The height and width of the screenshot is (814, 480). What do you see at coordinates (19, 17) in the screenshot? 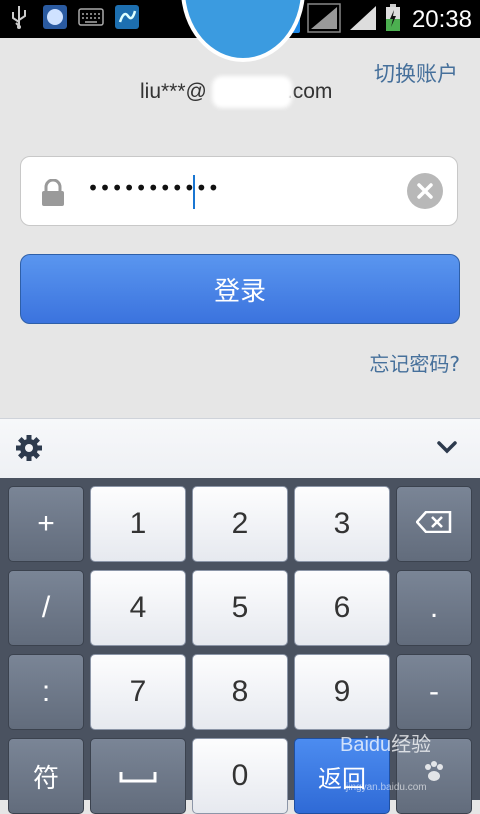
I see `usb-icon` at bounding box center [19, 17].